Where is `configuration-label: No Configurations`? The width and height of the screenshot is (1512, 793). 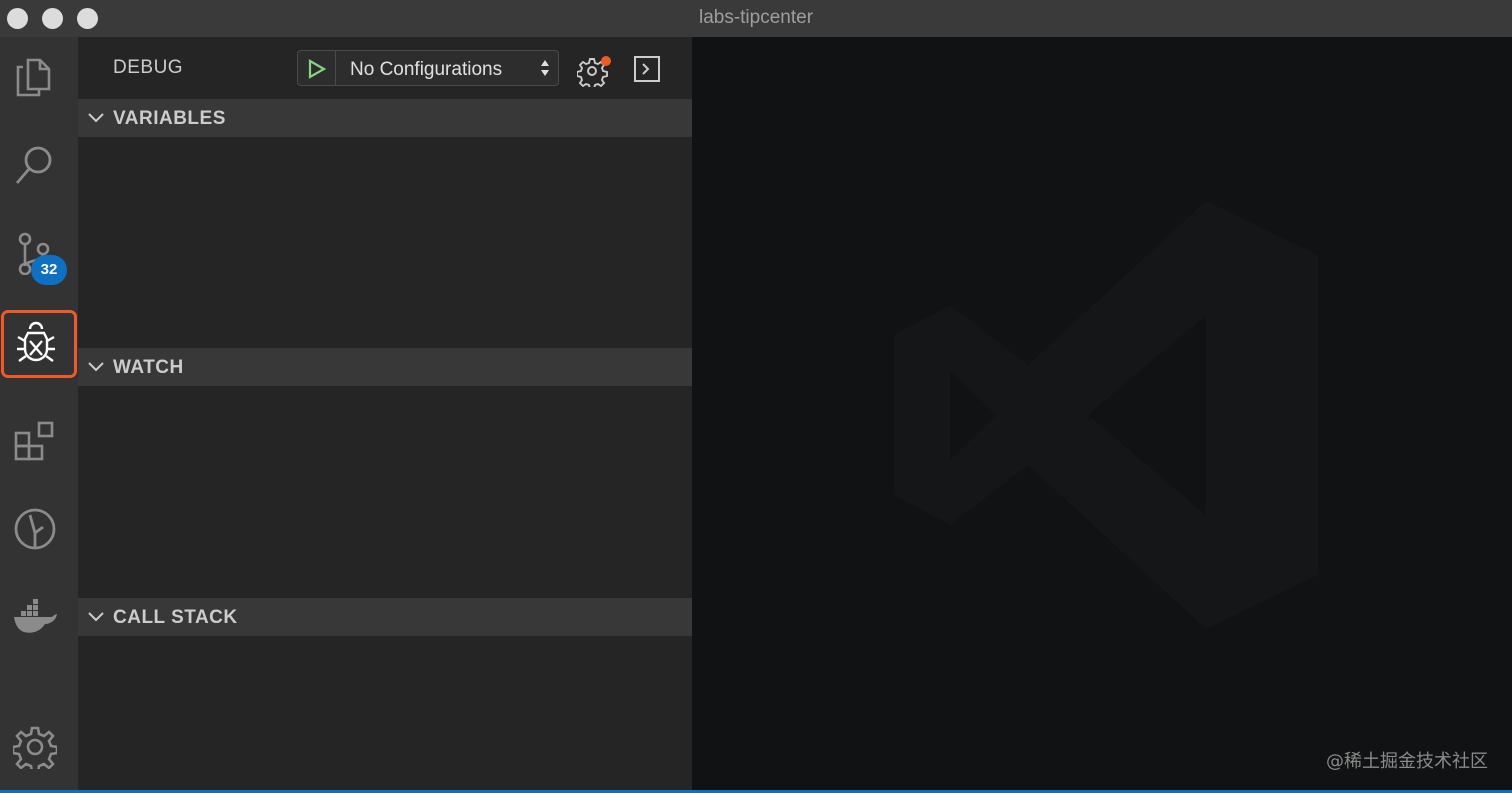
configuration-label: No Configurations is located at coordinates (426, 69).